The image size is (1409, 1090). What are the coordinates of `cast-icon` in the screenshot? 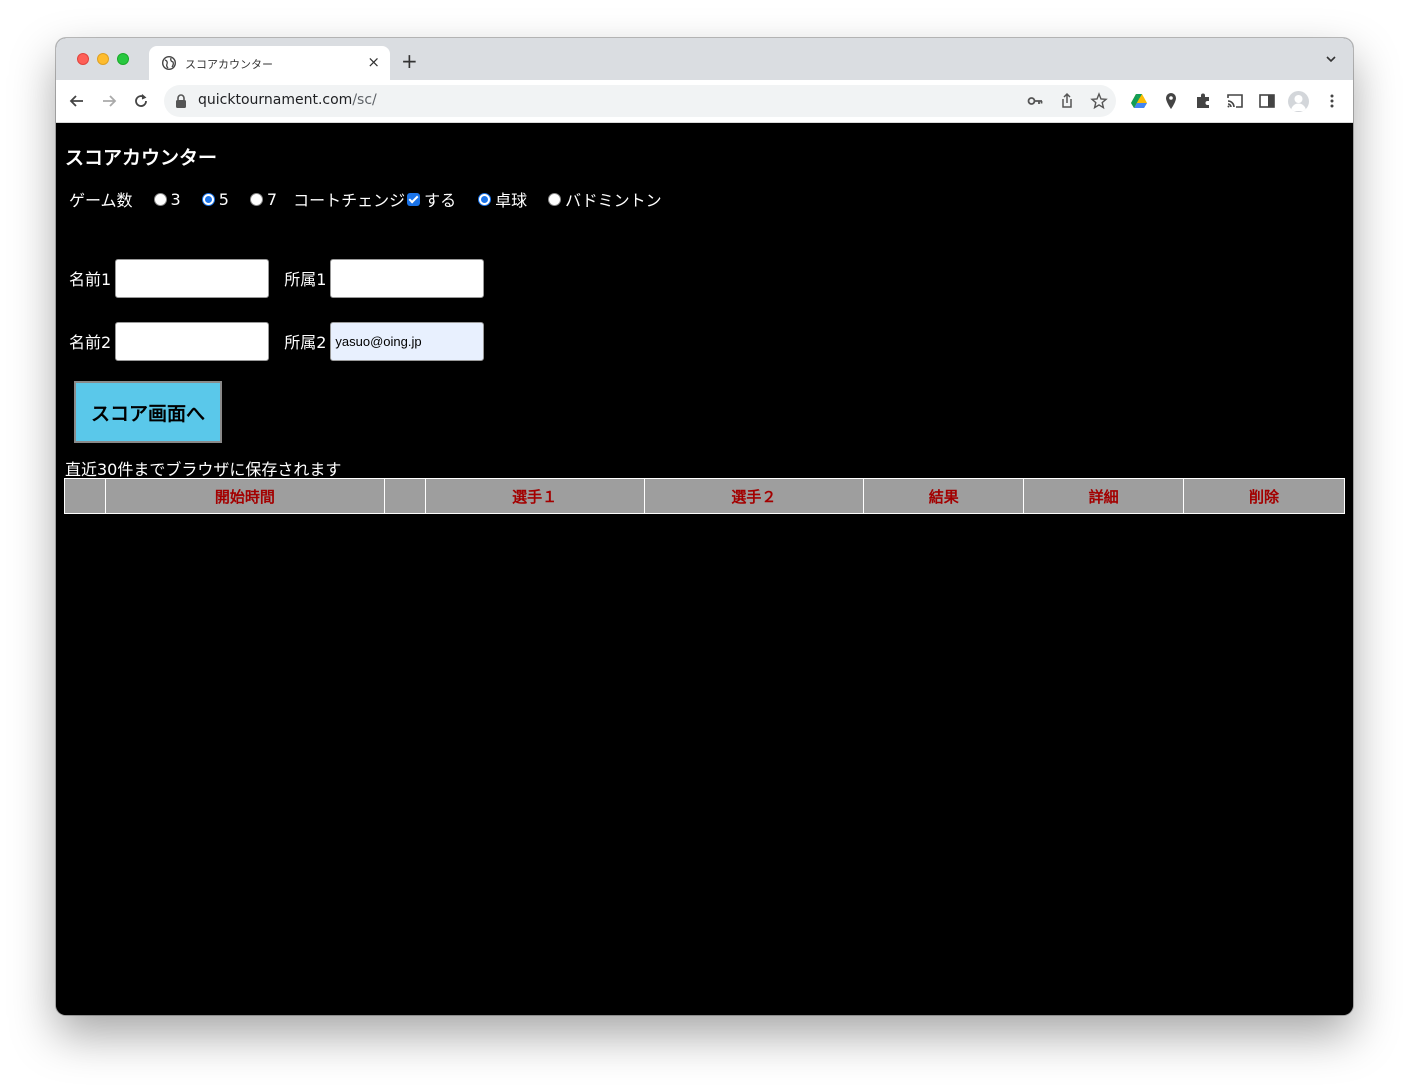 It's located at (1235, 101).